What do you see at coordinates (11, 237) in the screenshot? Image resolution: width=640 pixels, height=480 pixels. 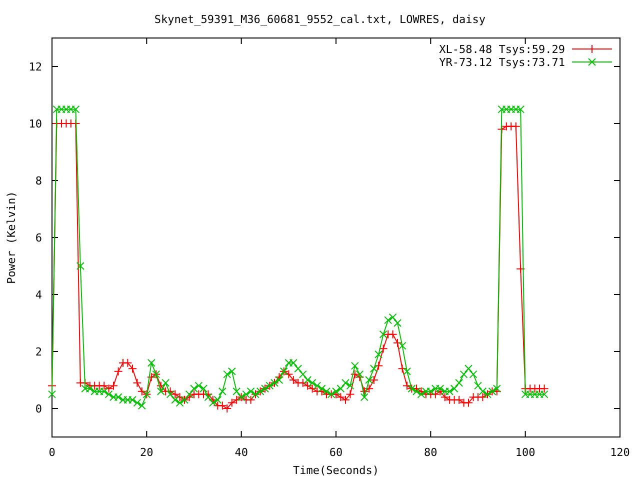 I see `axis-label: Power (Kelvin)` at bounding box center [11, 237].